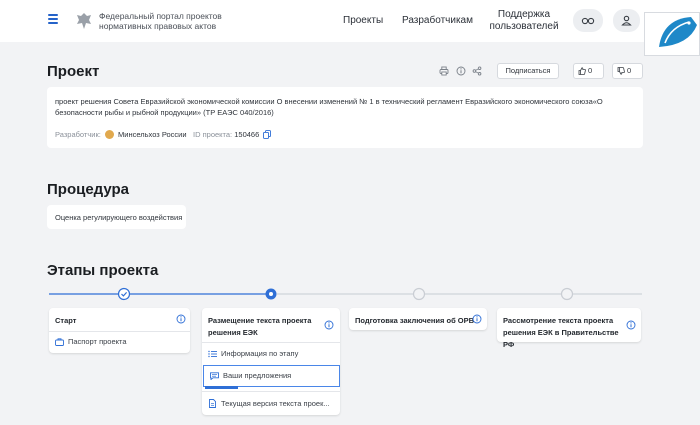 The height and width of the screenshot is (425, 700). I want to click on comment-icon, so click(214, 376).